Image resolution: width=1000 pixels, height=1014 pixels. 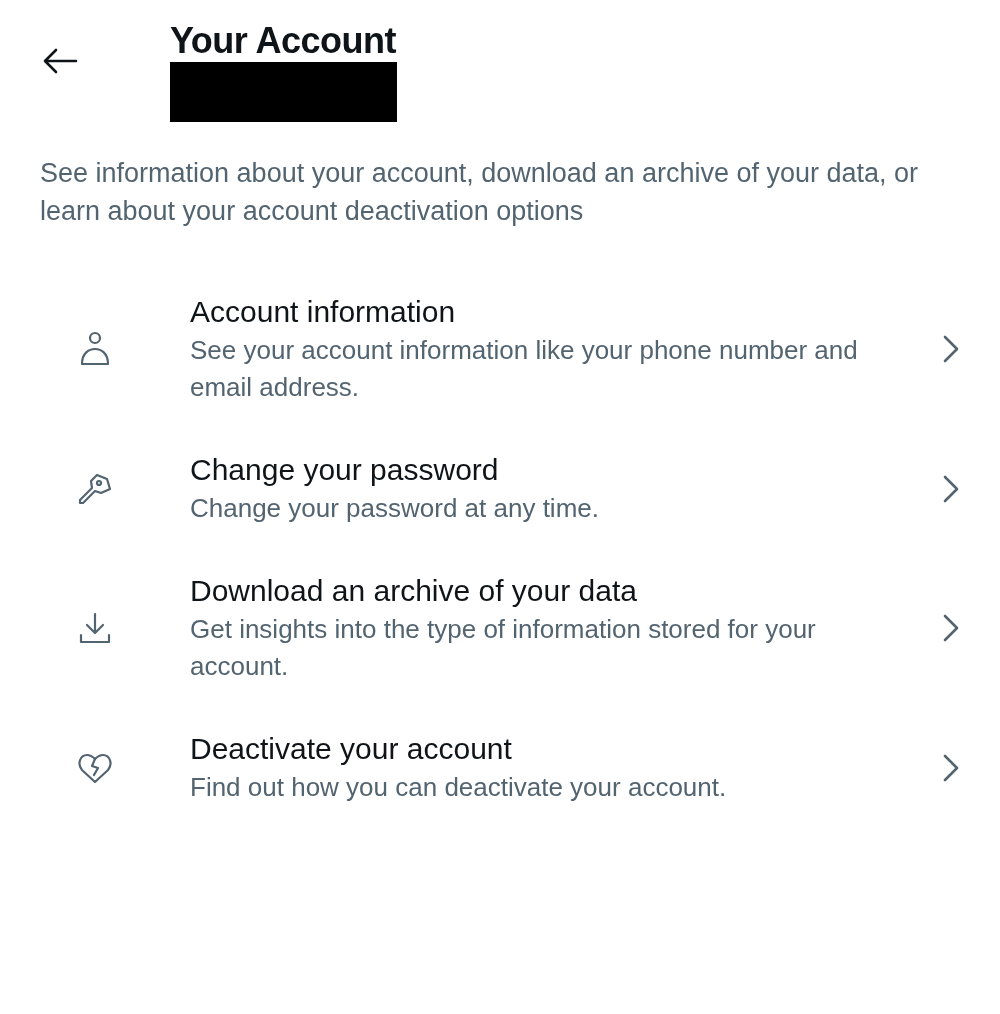 I want to click on page-description: See information about your account, download an archive of your data, or learn about your account deactivation options, so click(x=480, y=192).